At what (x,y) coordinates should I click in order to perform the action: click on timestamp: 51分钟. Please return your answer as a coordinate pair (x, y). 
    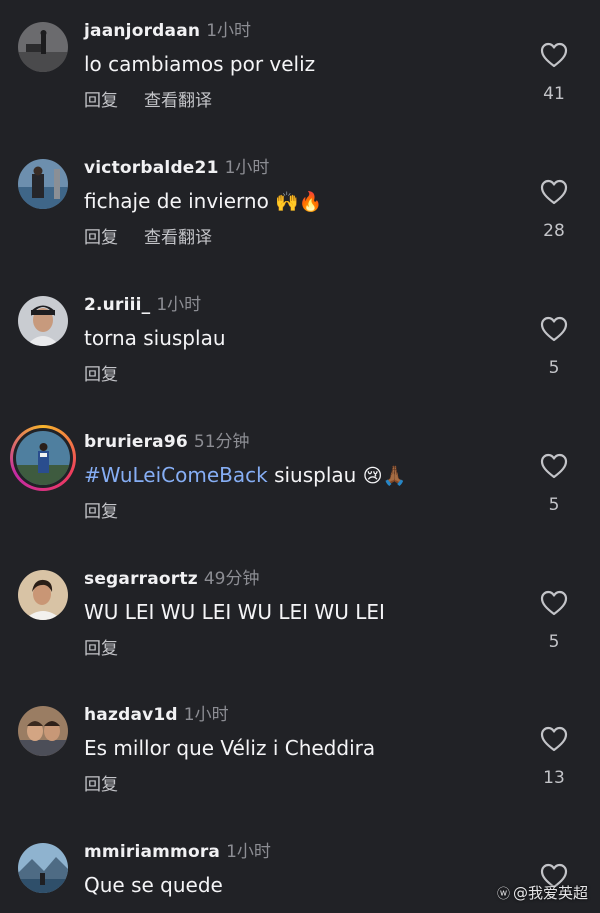
    Looking at the image, I should click on (221, 442).